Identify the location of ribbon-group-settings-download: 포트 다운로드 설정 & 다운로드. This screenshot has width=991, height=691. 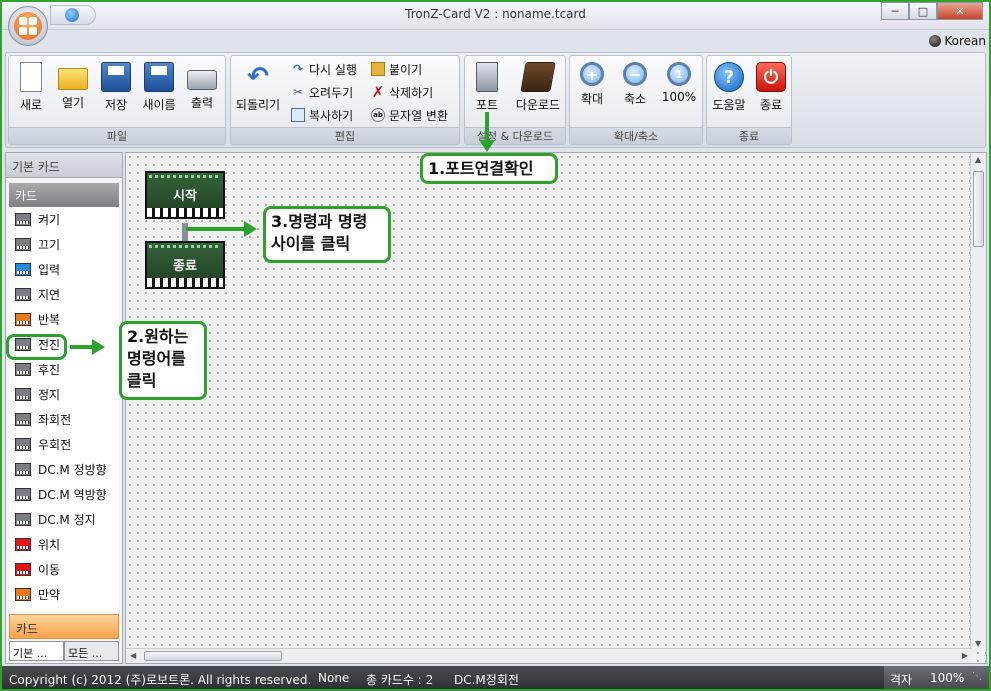
(515, 100).